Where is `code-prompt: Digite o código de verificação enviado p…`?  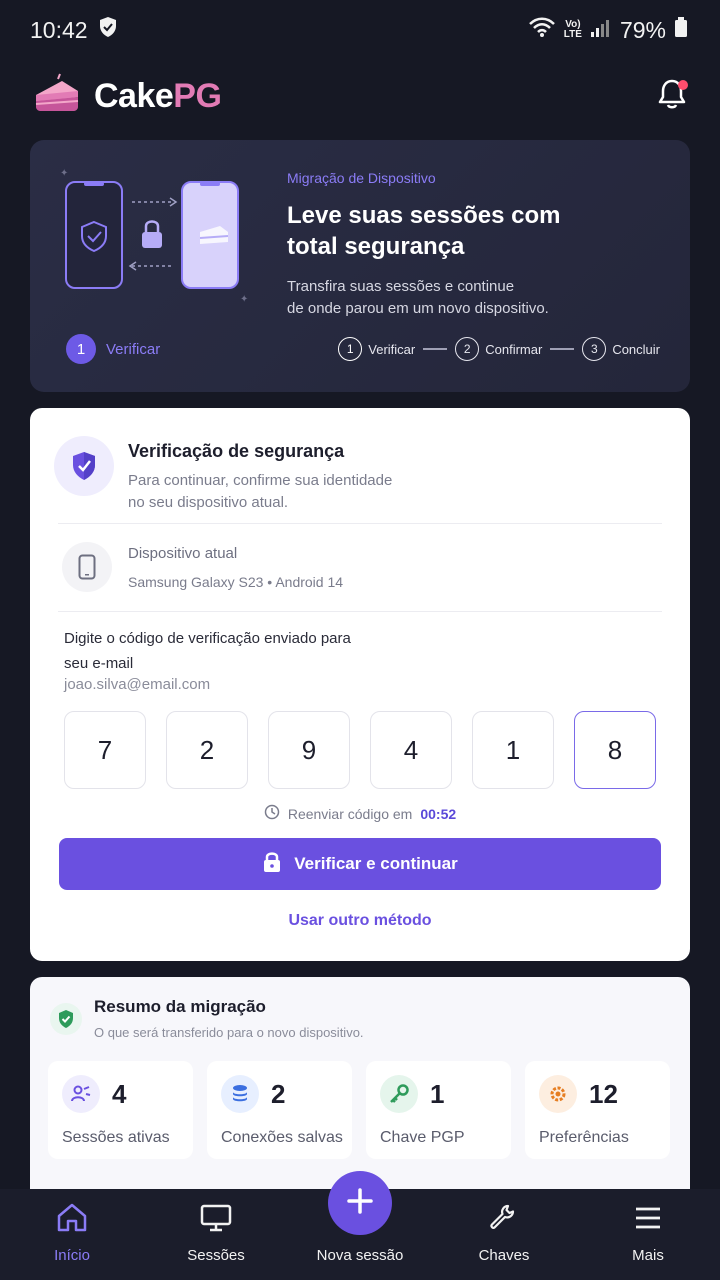
code-prompt: Digite o código de verificação enviado p… is located at coordinates (244, 651).